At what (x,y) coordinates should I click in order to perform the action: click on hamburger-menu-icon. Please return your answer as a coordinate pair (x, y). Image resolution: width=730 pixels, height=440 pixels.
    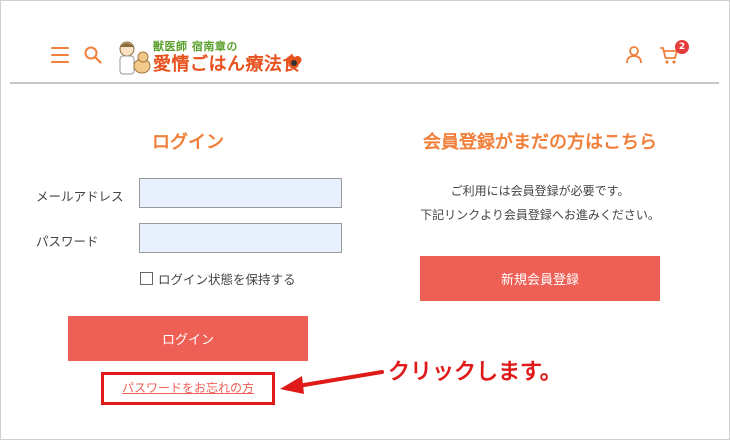
    Looking at the image, I should click on (60, 55).